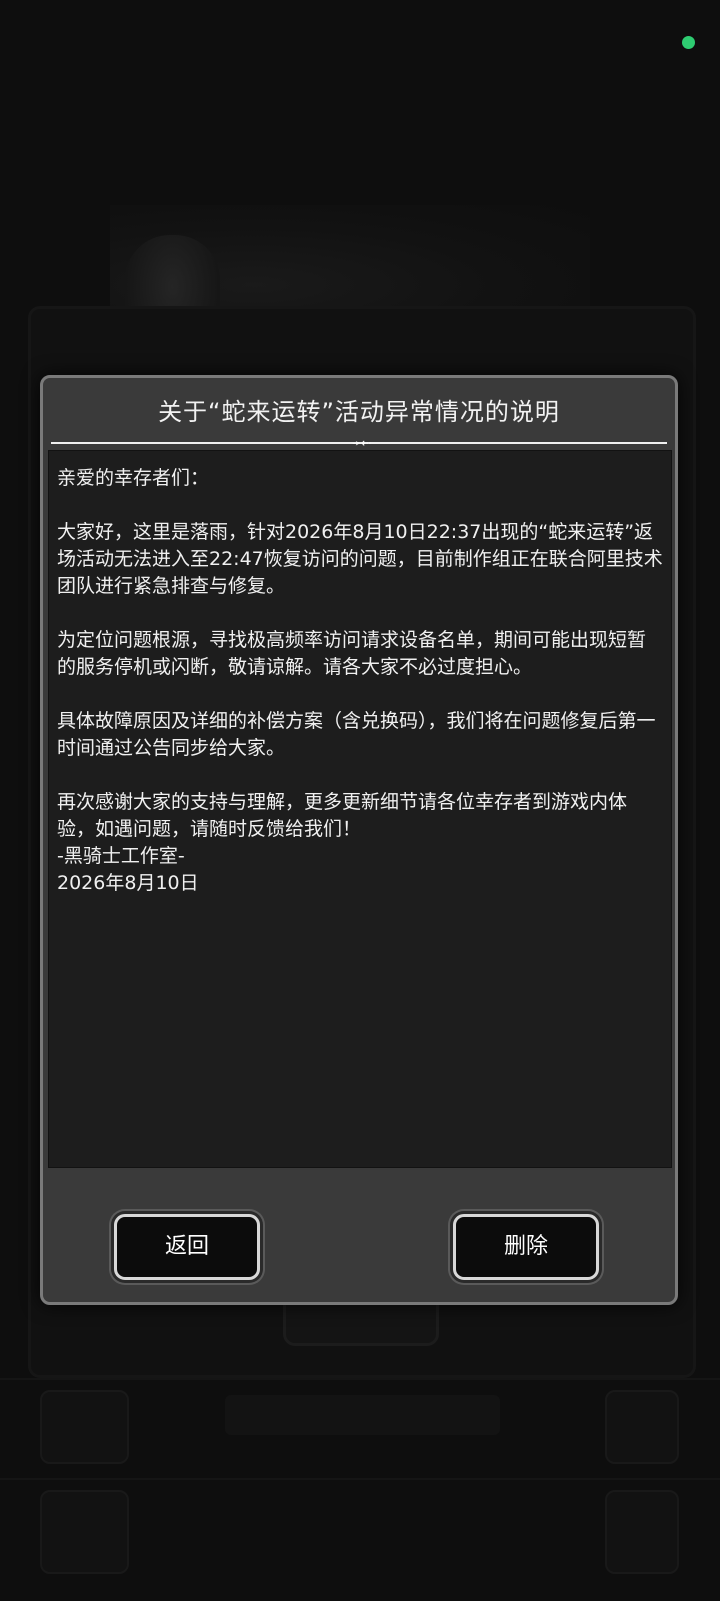  What do you see at coordinates (128, 883) in the screenshot?
I see `date-text: 2026年8月10日` at bounding box center [128, 883].